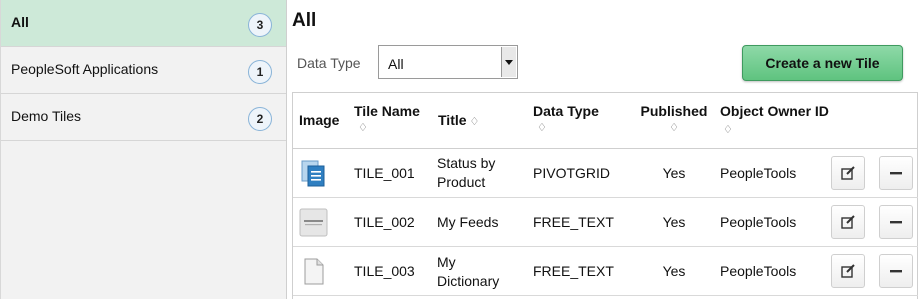 This screenshot has width=918, height=299. Describe the element at coordinates (396, 64) in the screenshot. I see `data-type-select-value: All` at that location.